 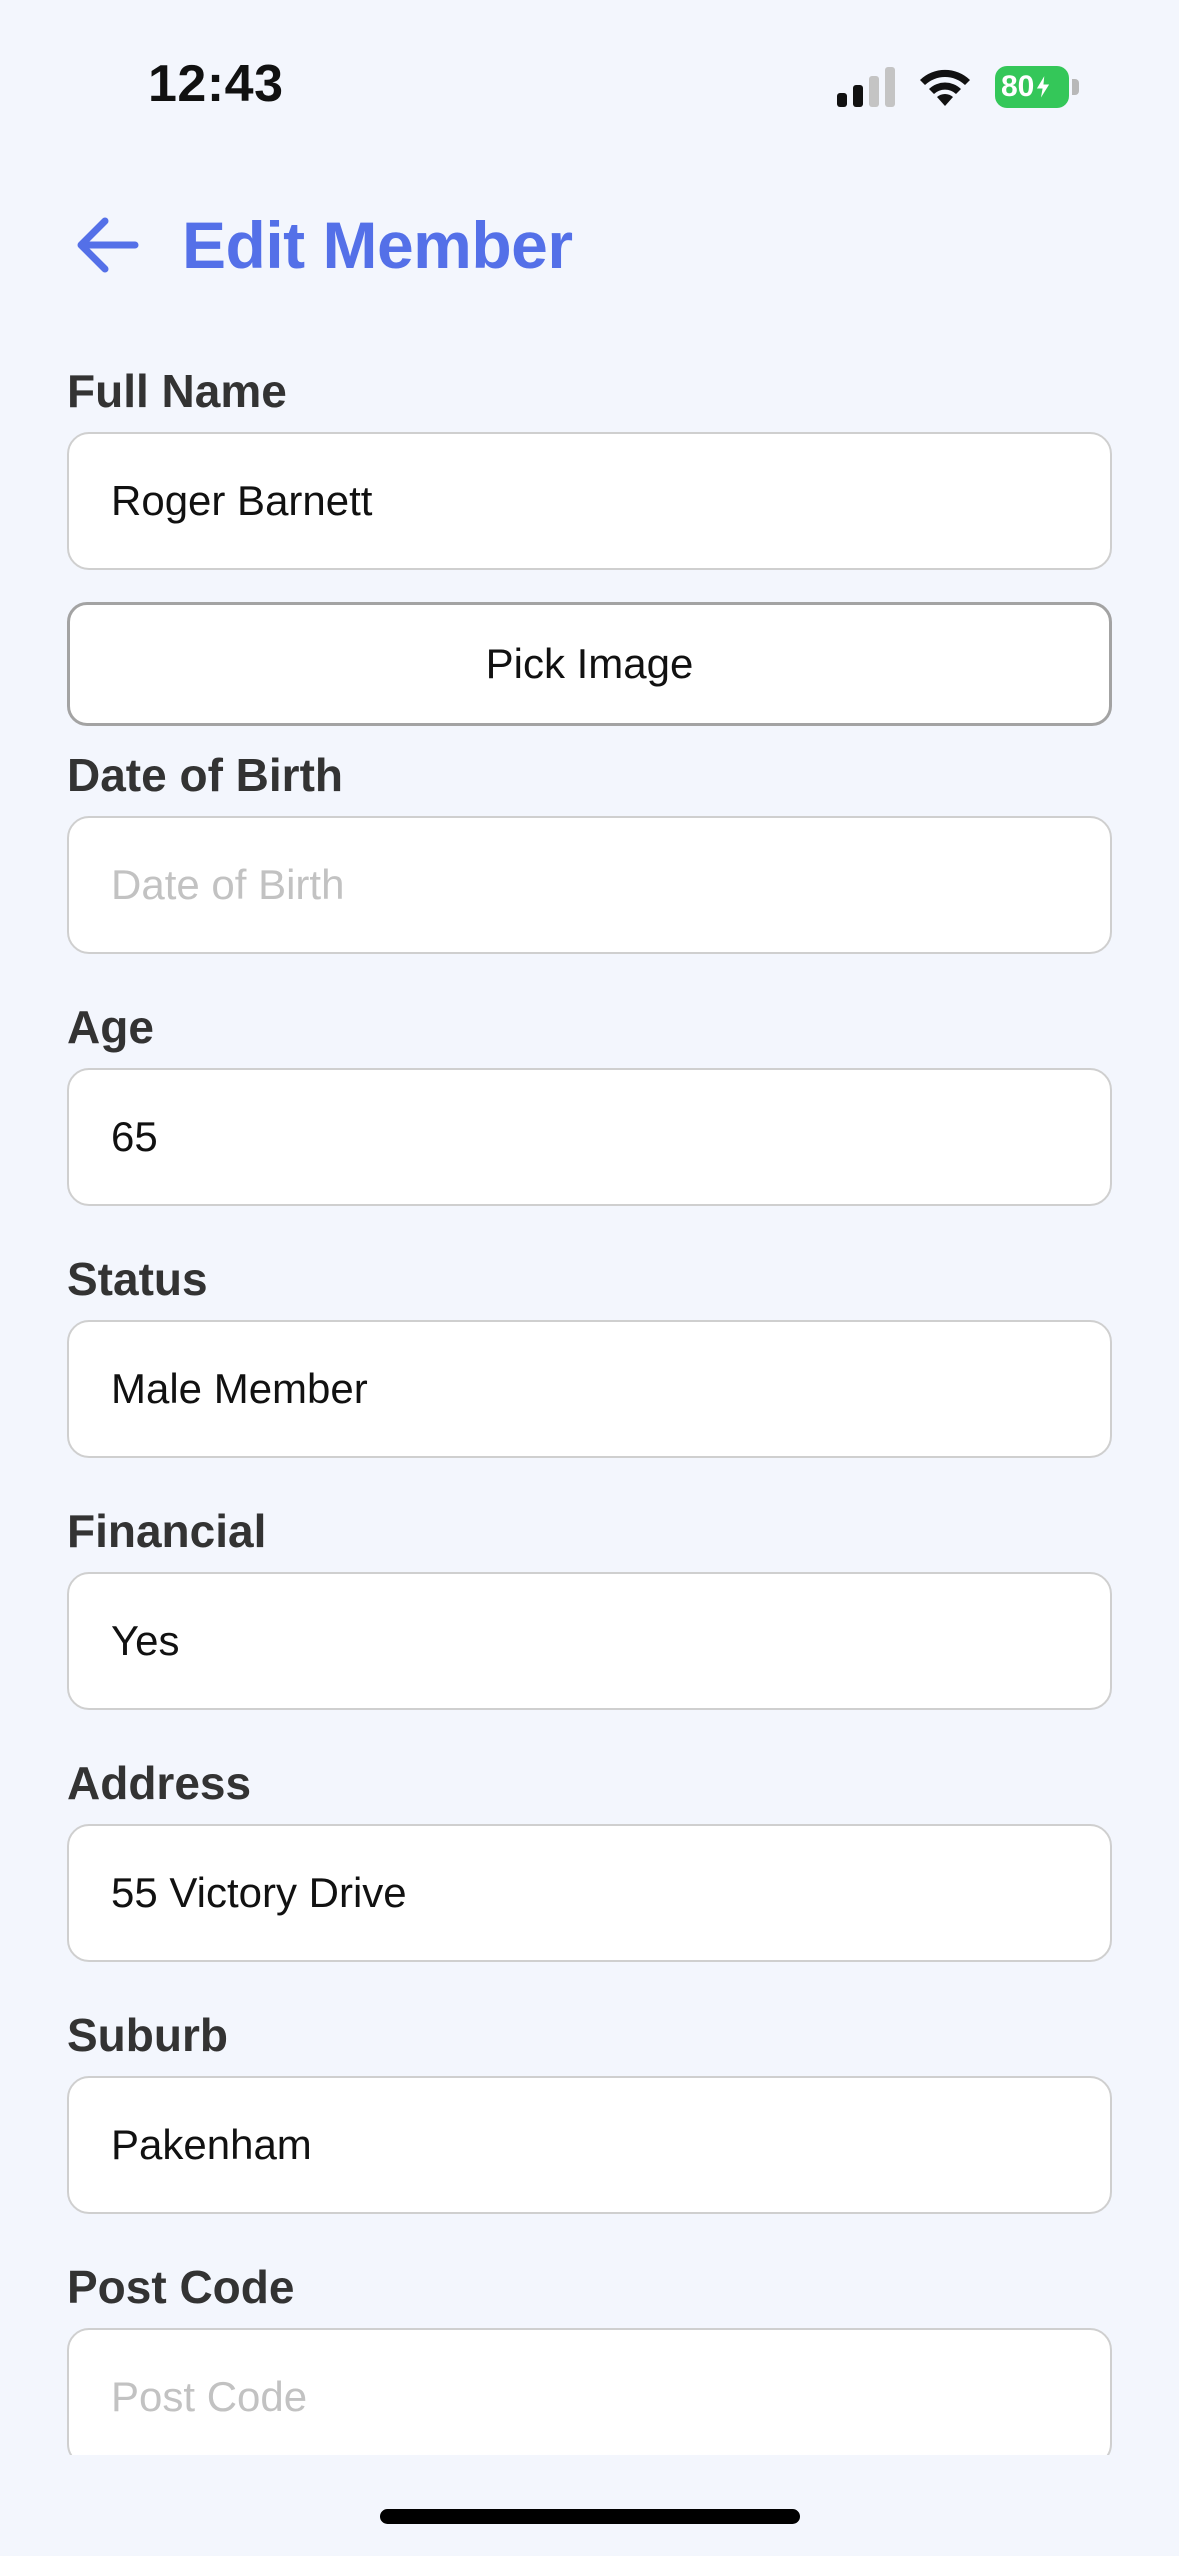 What do you see at coordinates (589, 1137) in the screenshot?
I see `age-input` at bounding box center [589, 1137].